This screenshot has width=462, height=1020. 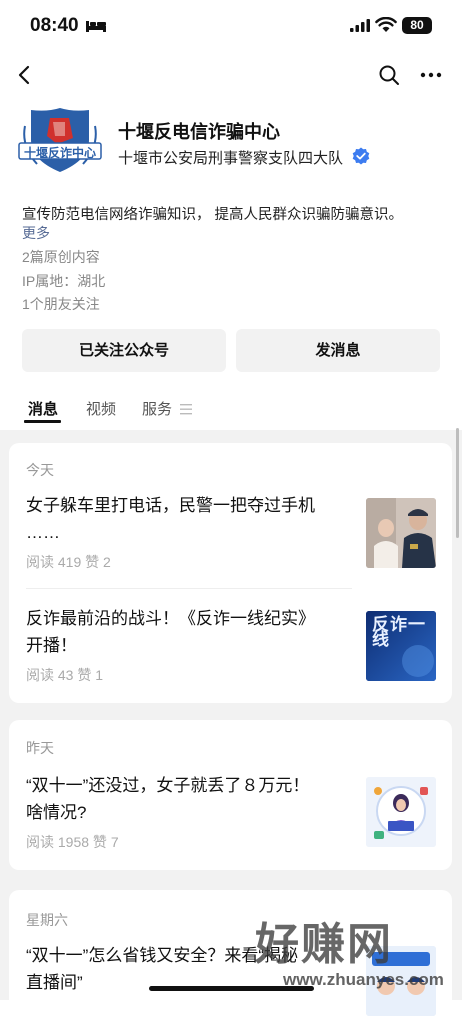 I want to click on logo-text: 十堰反诈中心, so click(x=59, y=153).